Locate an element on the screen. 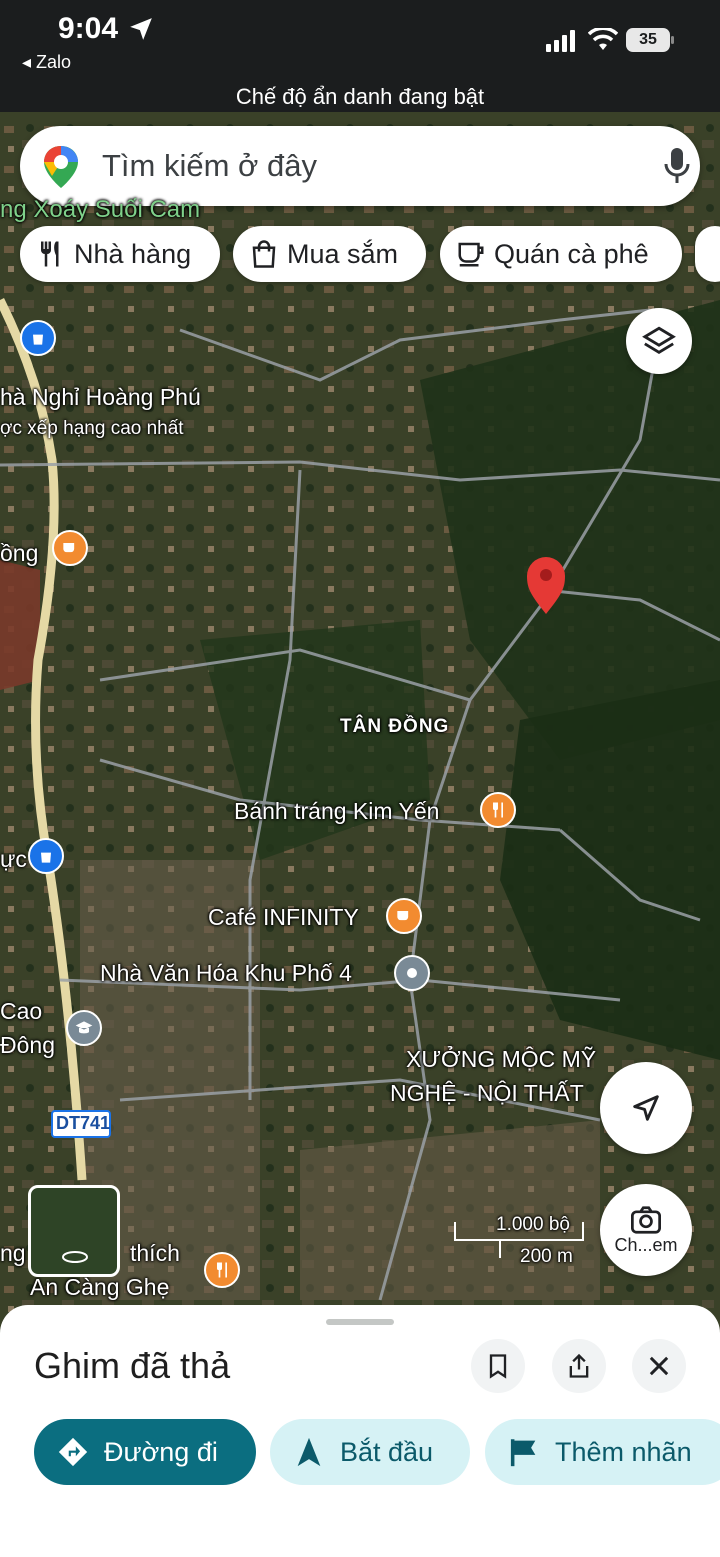  search-input: Tìm kiếm ở đây is located at coordinates (209, 166).